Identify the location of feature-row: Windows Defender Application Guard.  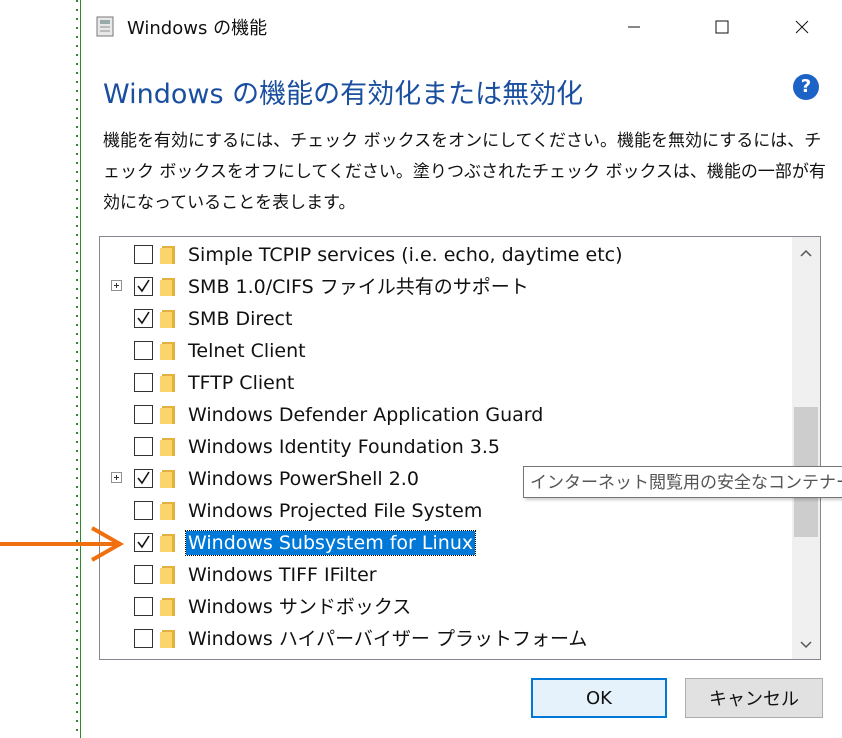
(446, 415).